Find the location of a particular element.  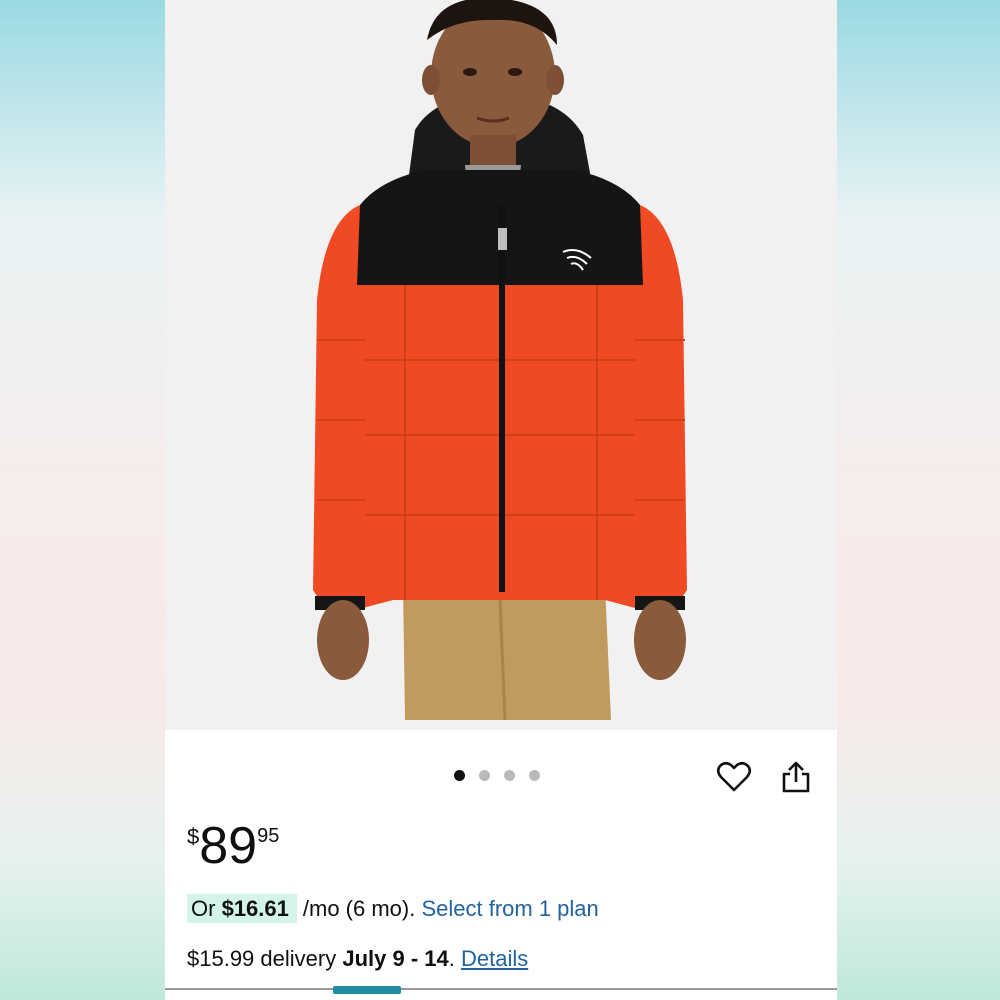

delivery-line: $15.99 delivery July 9 - 14. Details is located at coordinates (358, 958).